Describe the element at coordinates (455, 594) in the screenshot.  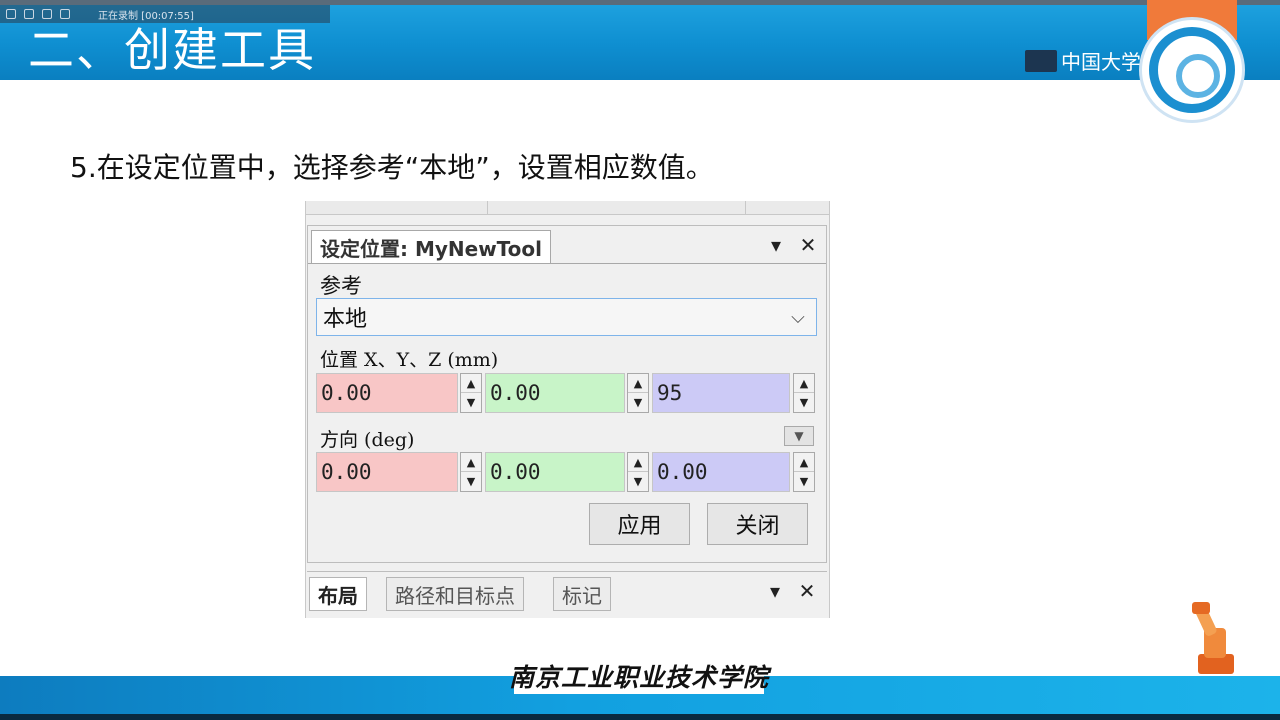
I see `tab-paths-targets: 路径和目标点` at that location.